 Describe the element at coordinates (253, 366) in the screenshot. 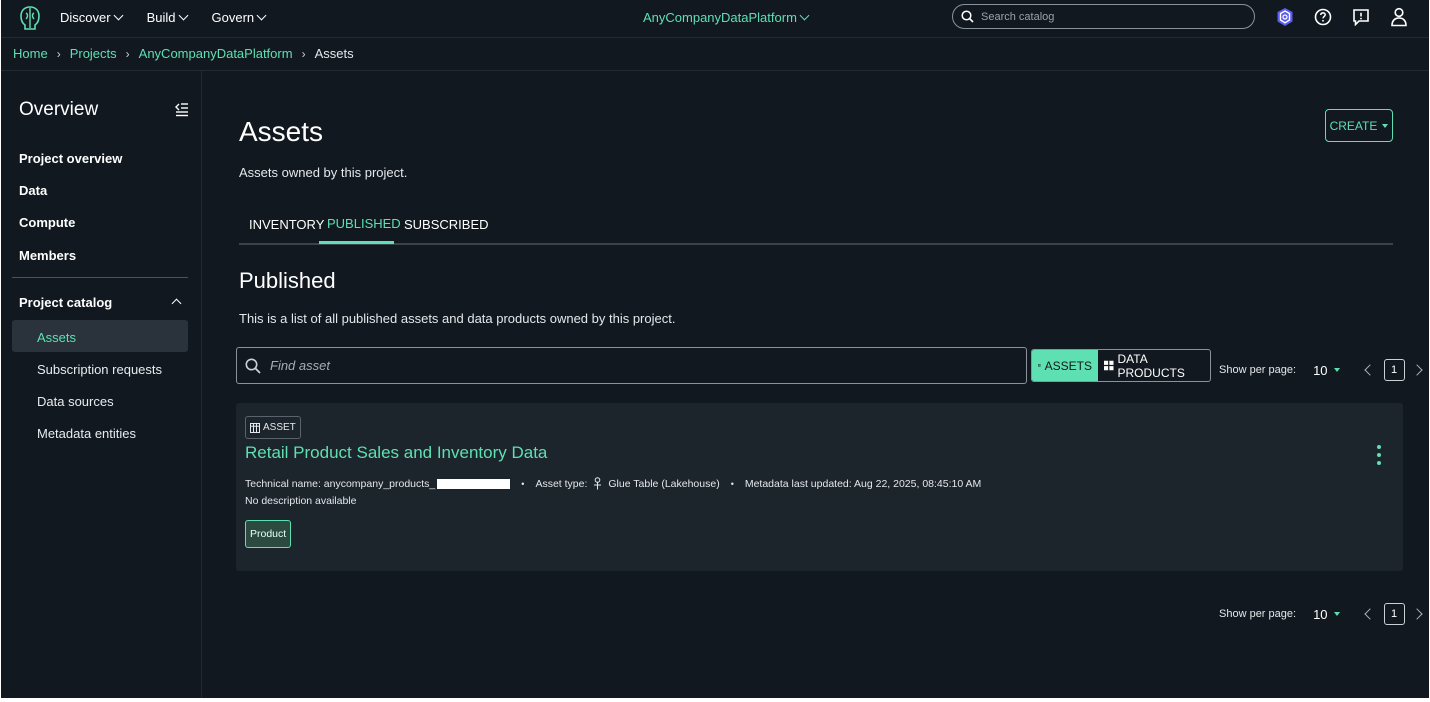

I see `search-icon` at that location.